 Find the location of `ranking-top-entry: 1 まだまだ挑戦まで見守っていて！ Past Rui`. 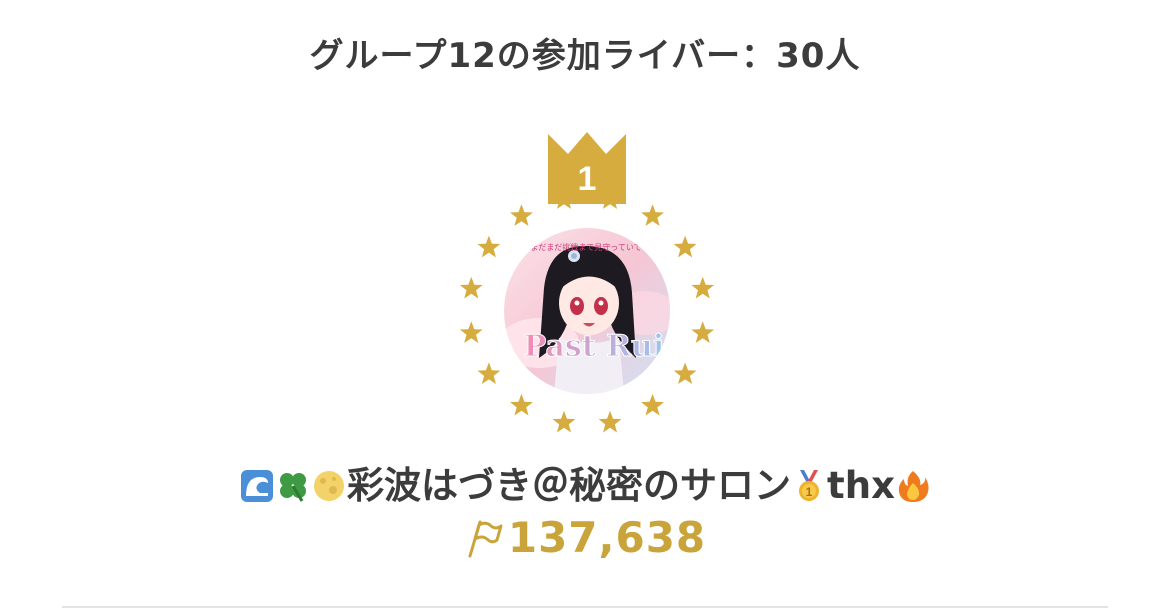

ranking-top-entry: 1 まだまだ挑戦まで見守っていて！ Past Rui is located at coordinates (587, 282).